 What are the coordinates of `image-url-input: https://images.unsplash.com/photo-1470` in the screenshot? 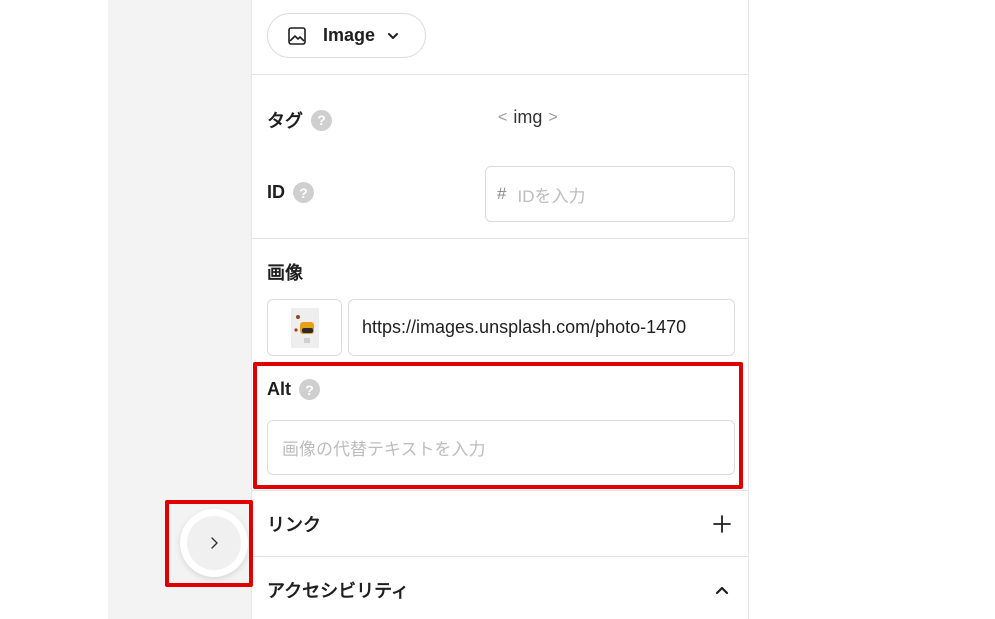 It's located at (541, 327).